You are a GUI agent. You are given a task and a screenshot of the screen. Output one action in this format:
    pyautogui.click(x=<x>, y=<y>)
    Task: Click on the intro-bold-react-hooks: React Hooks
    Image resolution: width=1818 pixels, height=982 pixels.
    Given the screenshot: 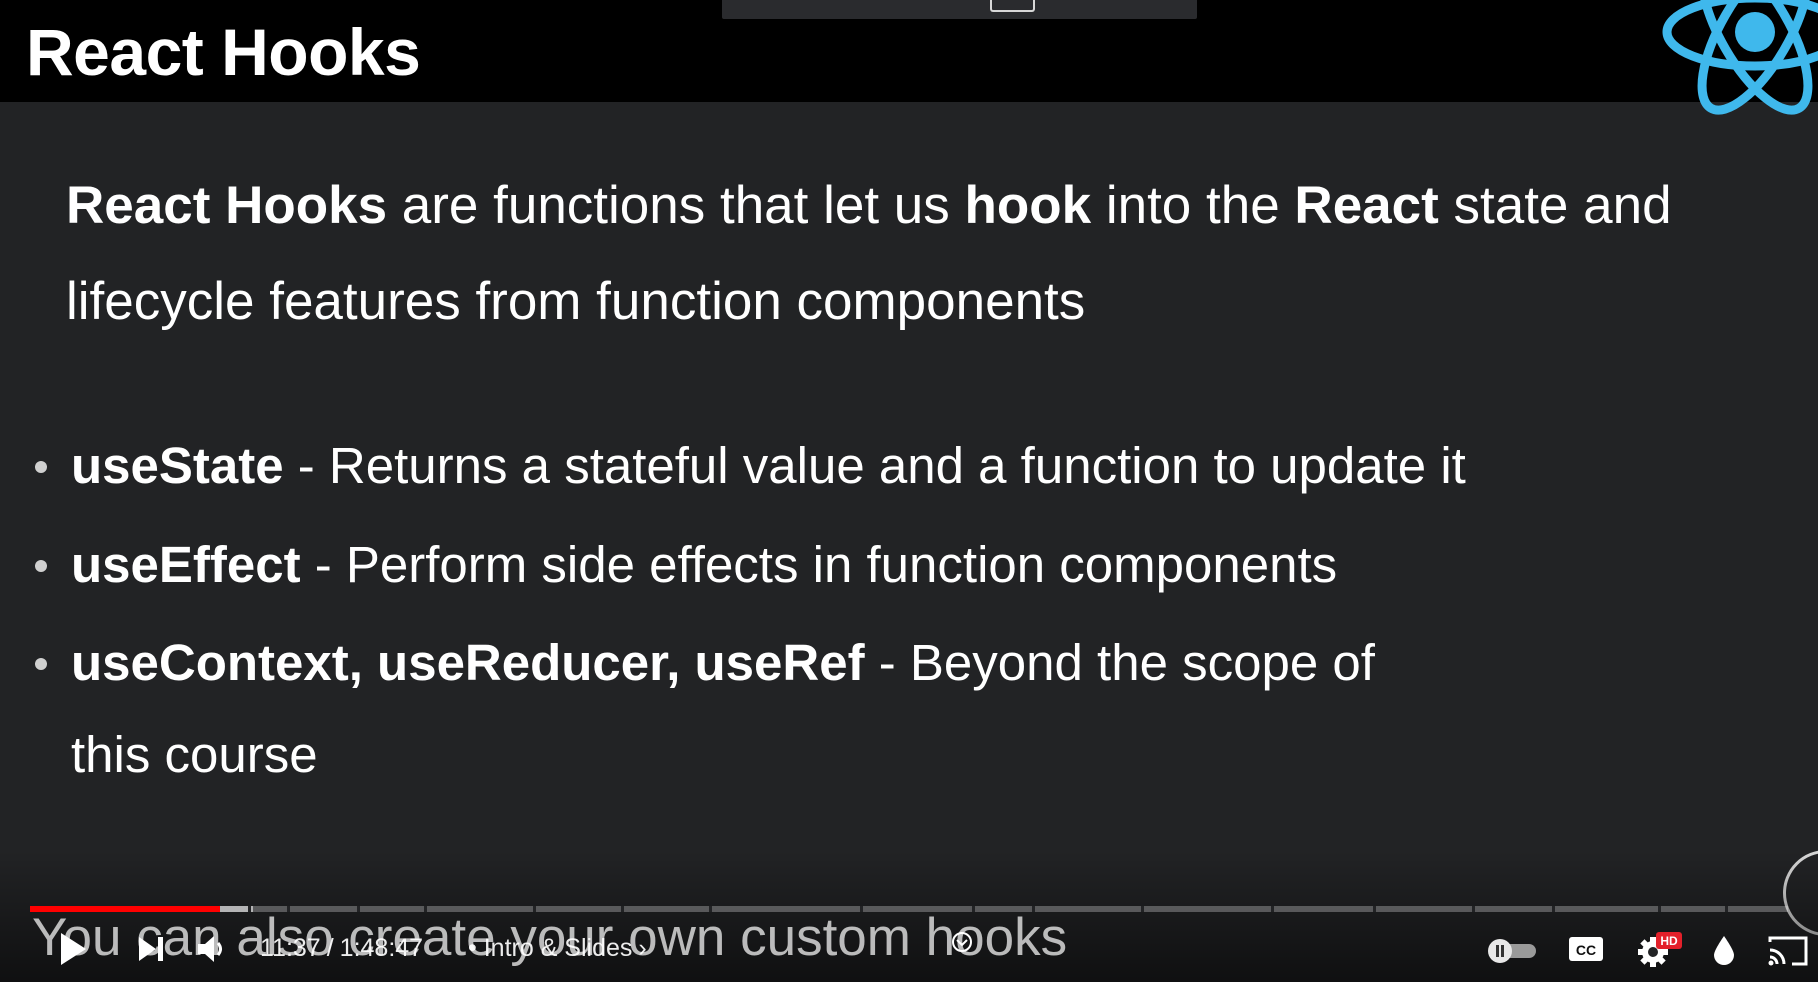 What is the action you would take?
    pyautogui.click(x=227, y=205)
    